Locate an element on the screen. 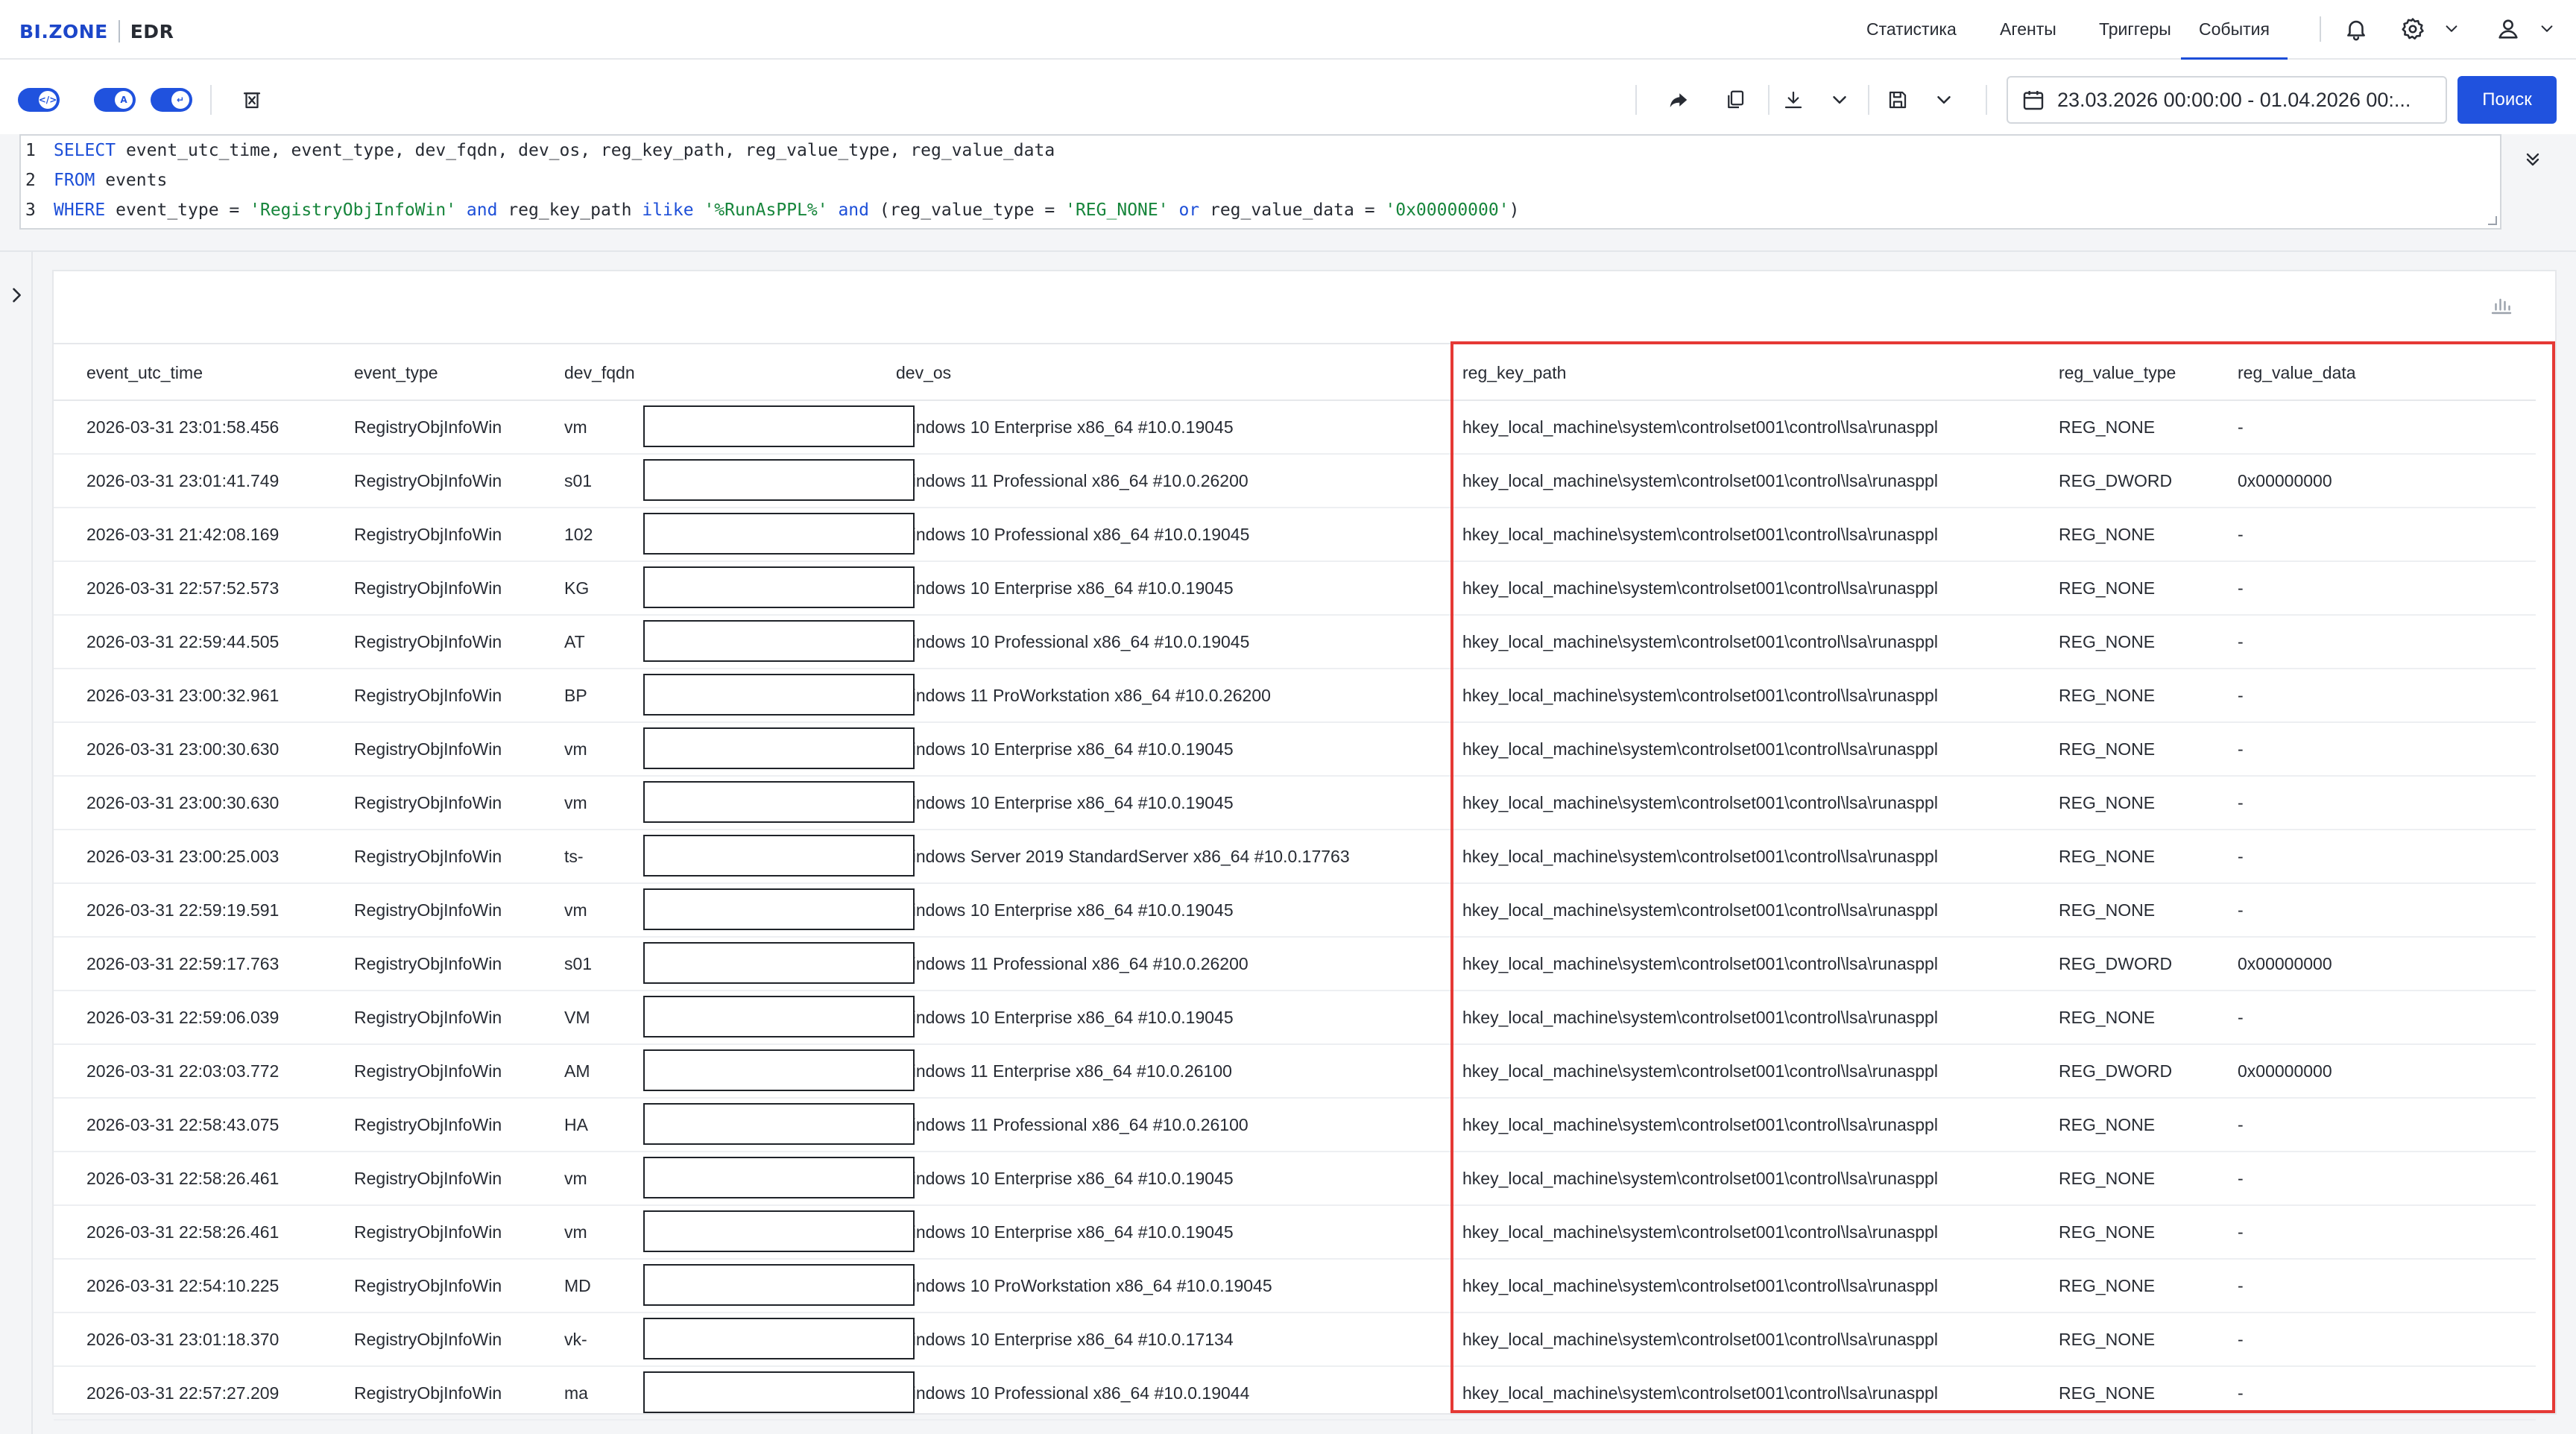 This screenshot has height=1434, width=2576. sql-text: reg_value_data = is located at coordinates (1293, 210).